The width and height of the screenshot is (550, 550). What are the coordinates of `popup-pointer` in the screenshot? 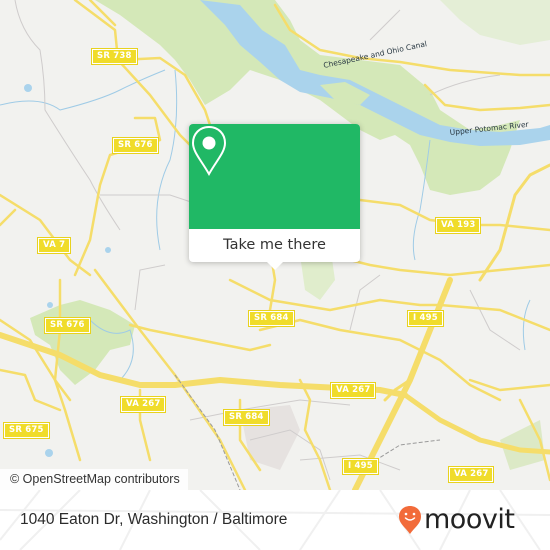 It's located at (275, 266).